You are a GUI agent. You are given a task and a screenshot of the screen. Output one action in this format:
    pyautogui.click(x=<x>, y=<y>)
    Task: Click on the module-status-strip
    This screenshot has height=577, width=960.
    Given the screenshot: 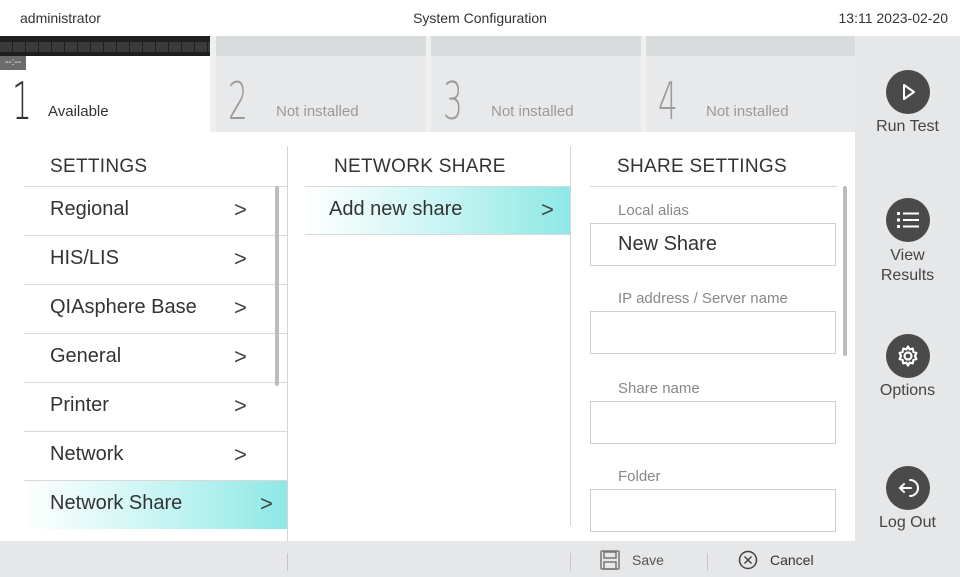 What is the action you would take?
    pyautogui.click(x=105, y=46)
    